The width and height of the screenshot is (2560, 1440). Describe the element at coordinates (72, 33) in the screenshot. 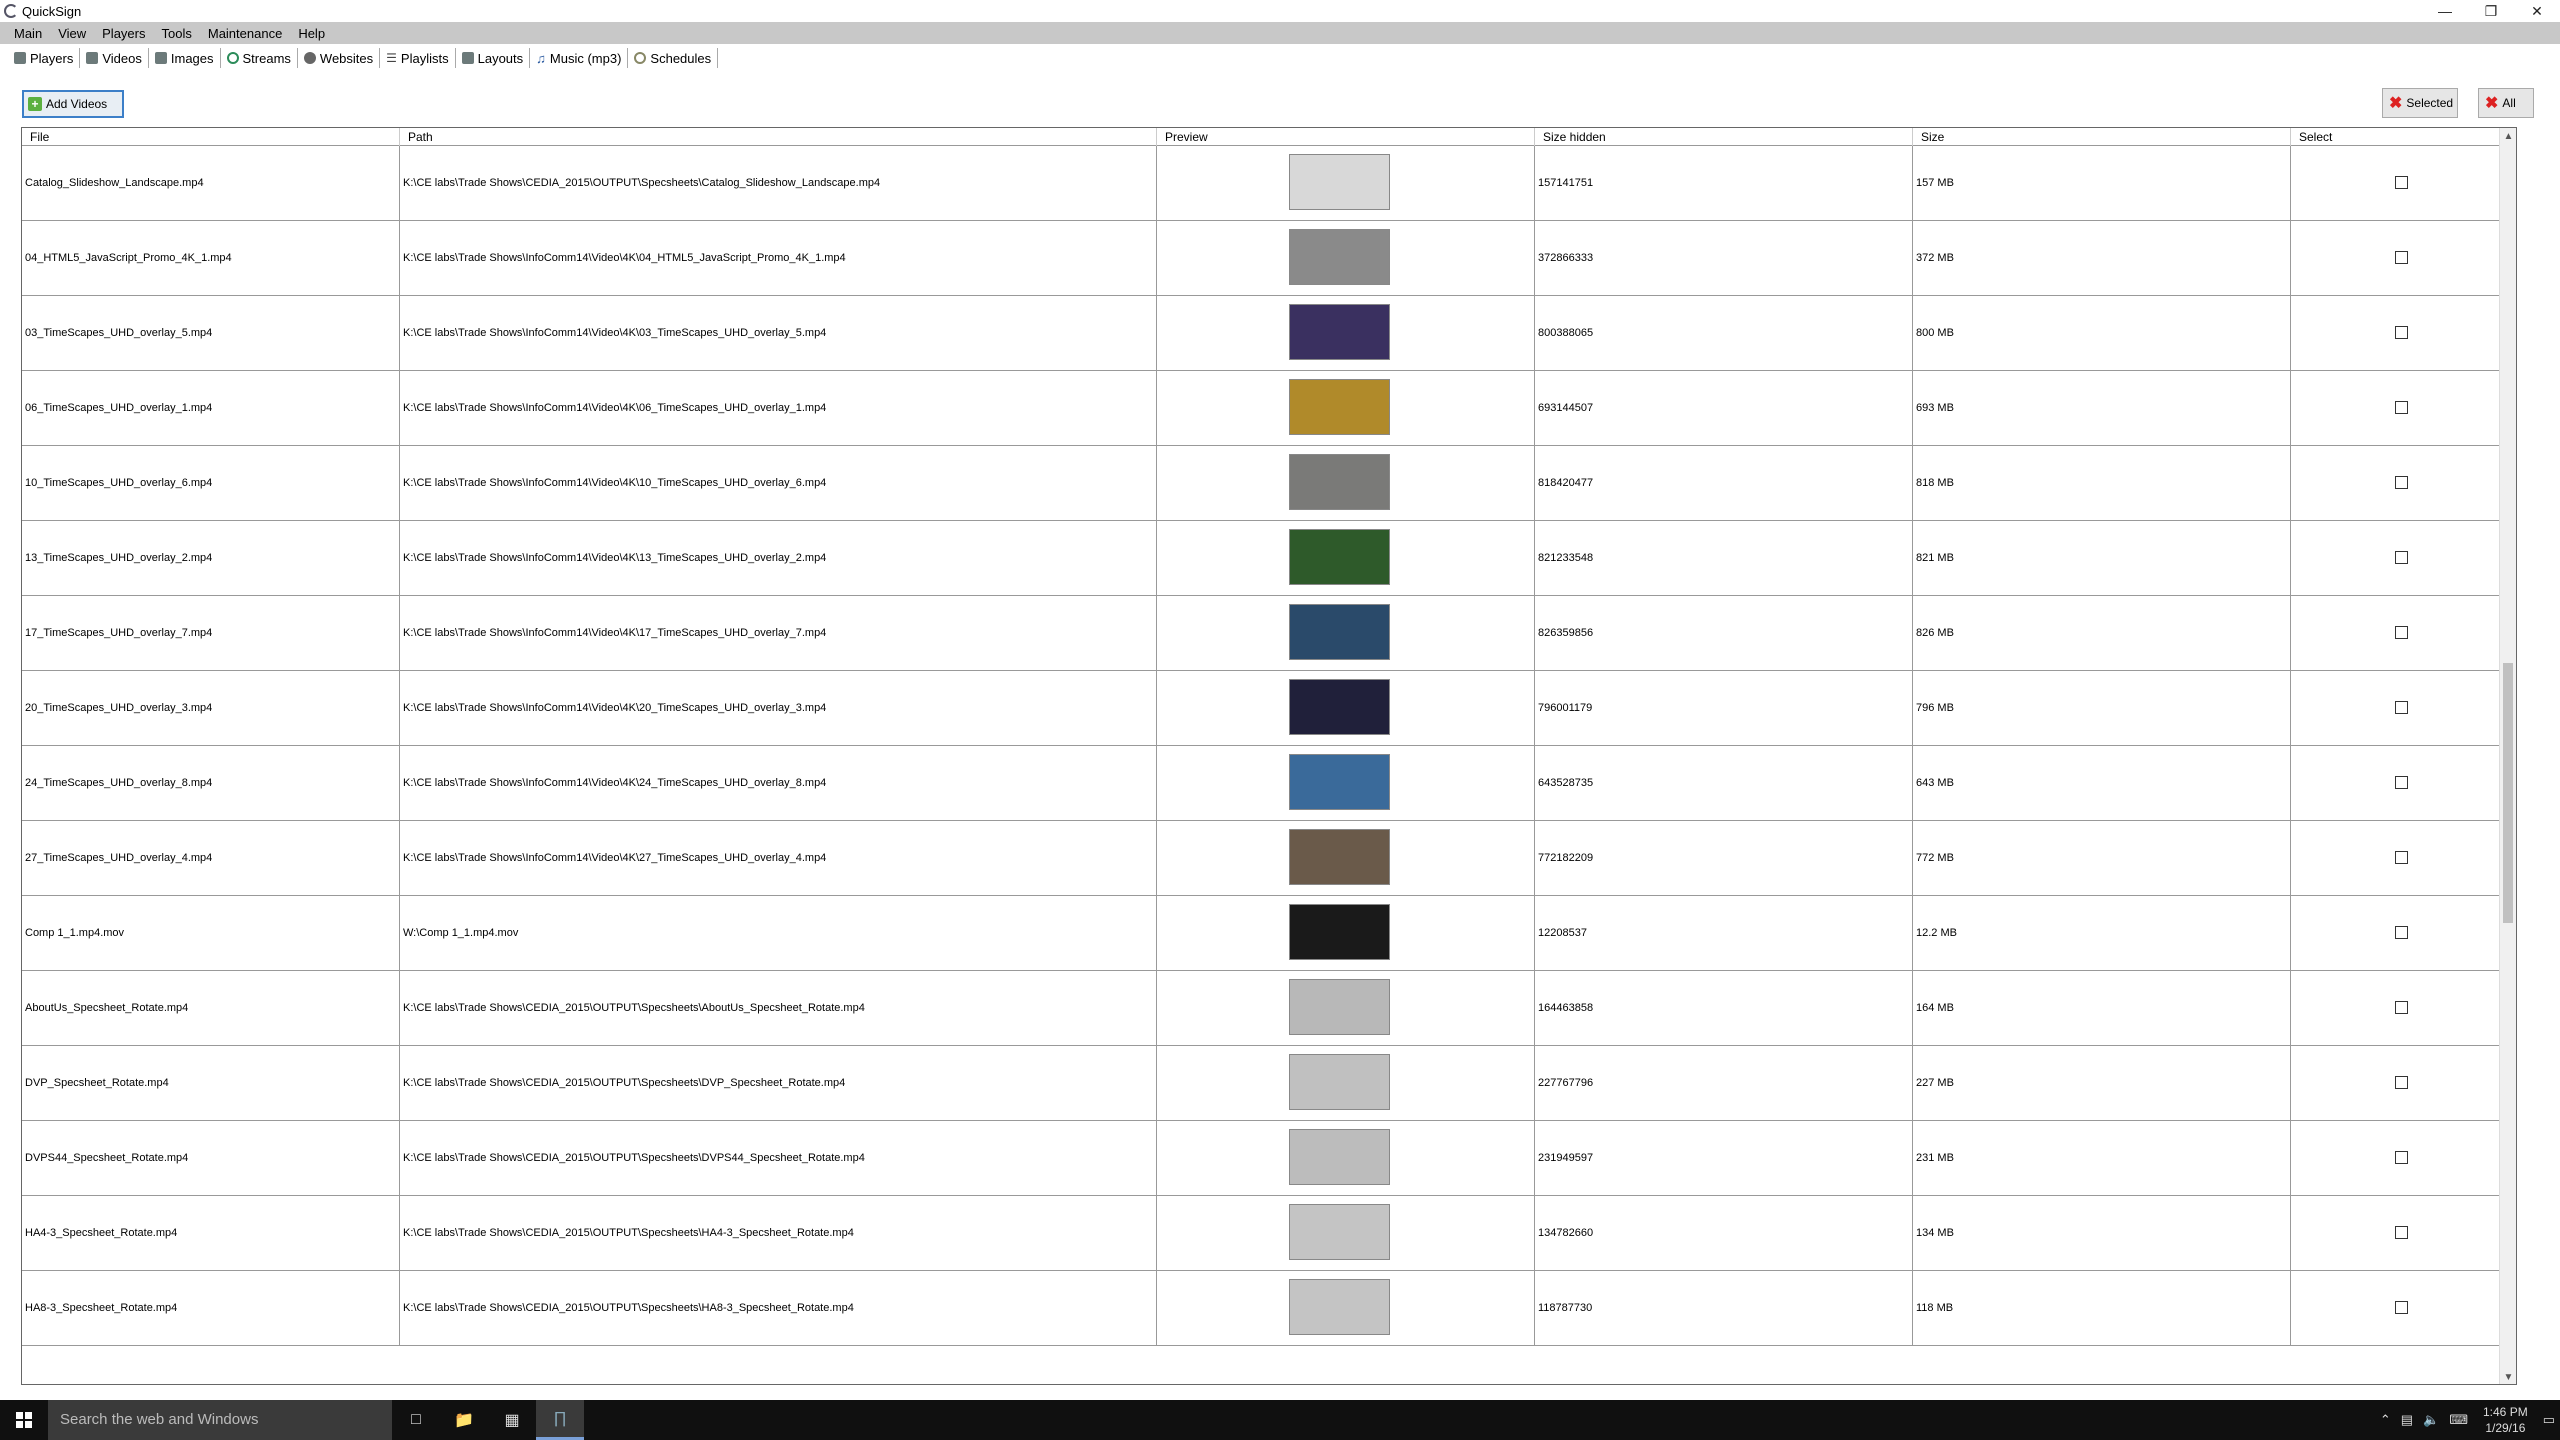

I see `menu-view: View` at that location.